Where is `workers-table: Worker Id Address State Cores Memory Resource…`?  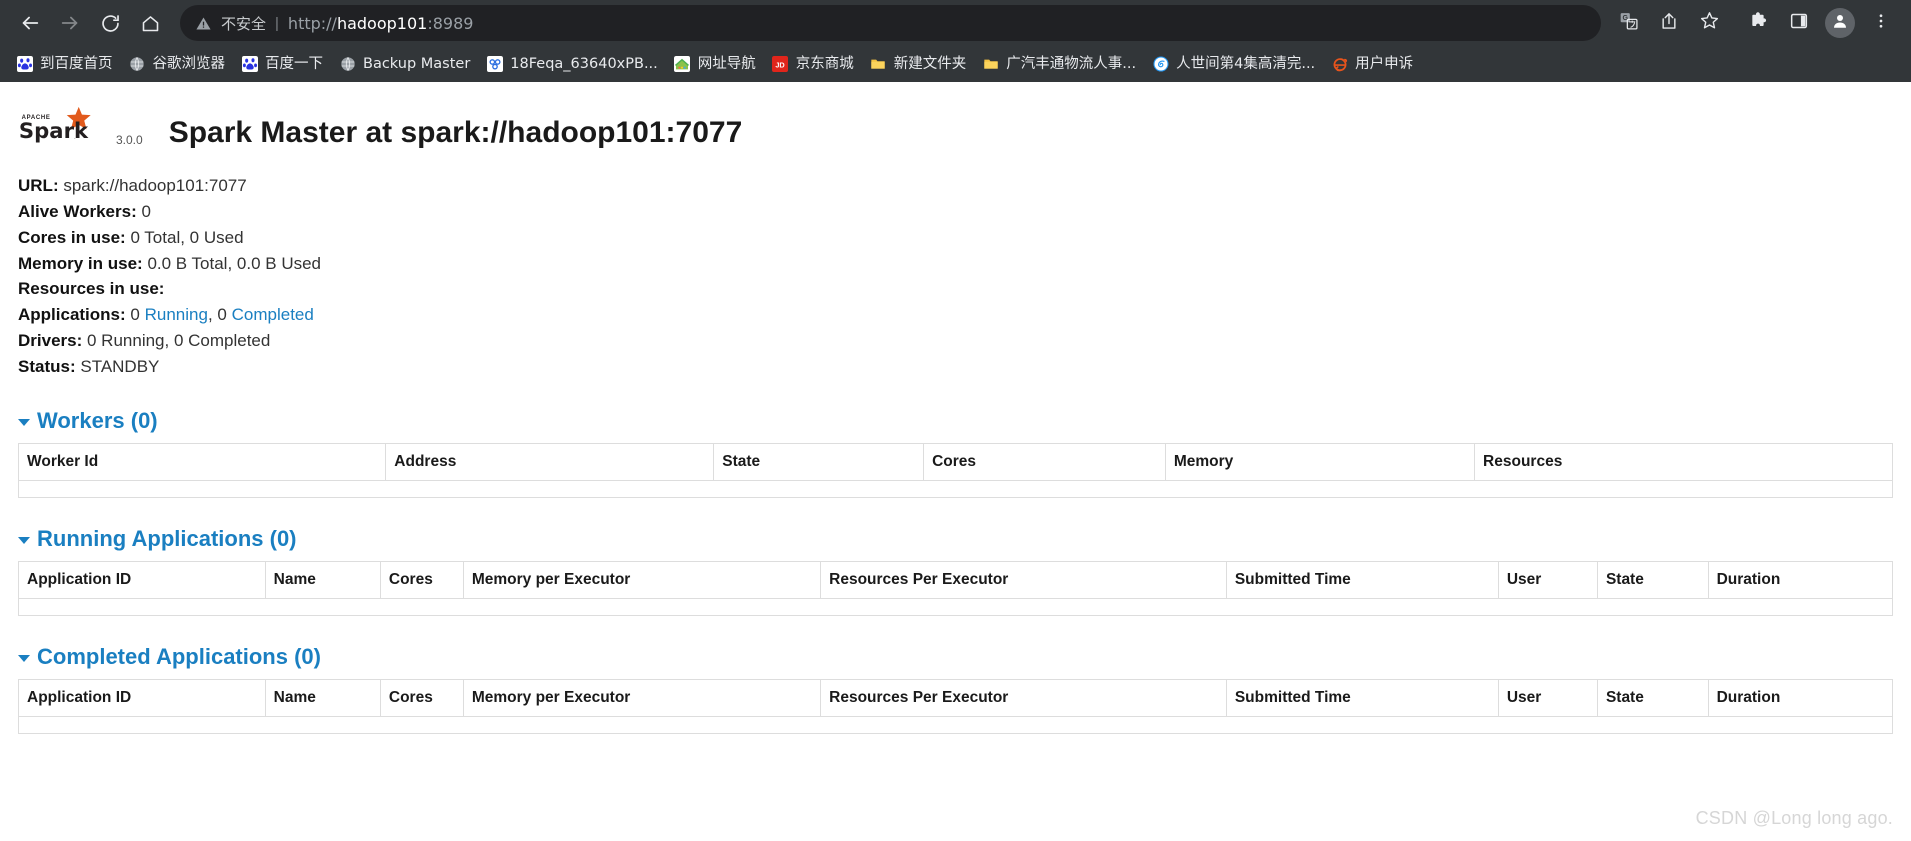
workers-table: Worker Id Address State Cores Memory Resource… is located at coordinates (955, 470).